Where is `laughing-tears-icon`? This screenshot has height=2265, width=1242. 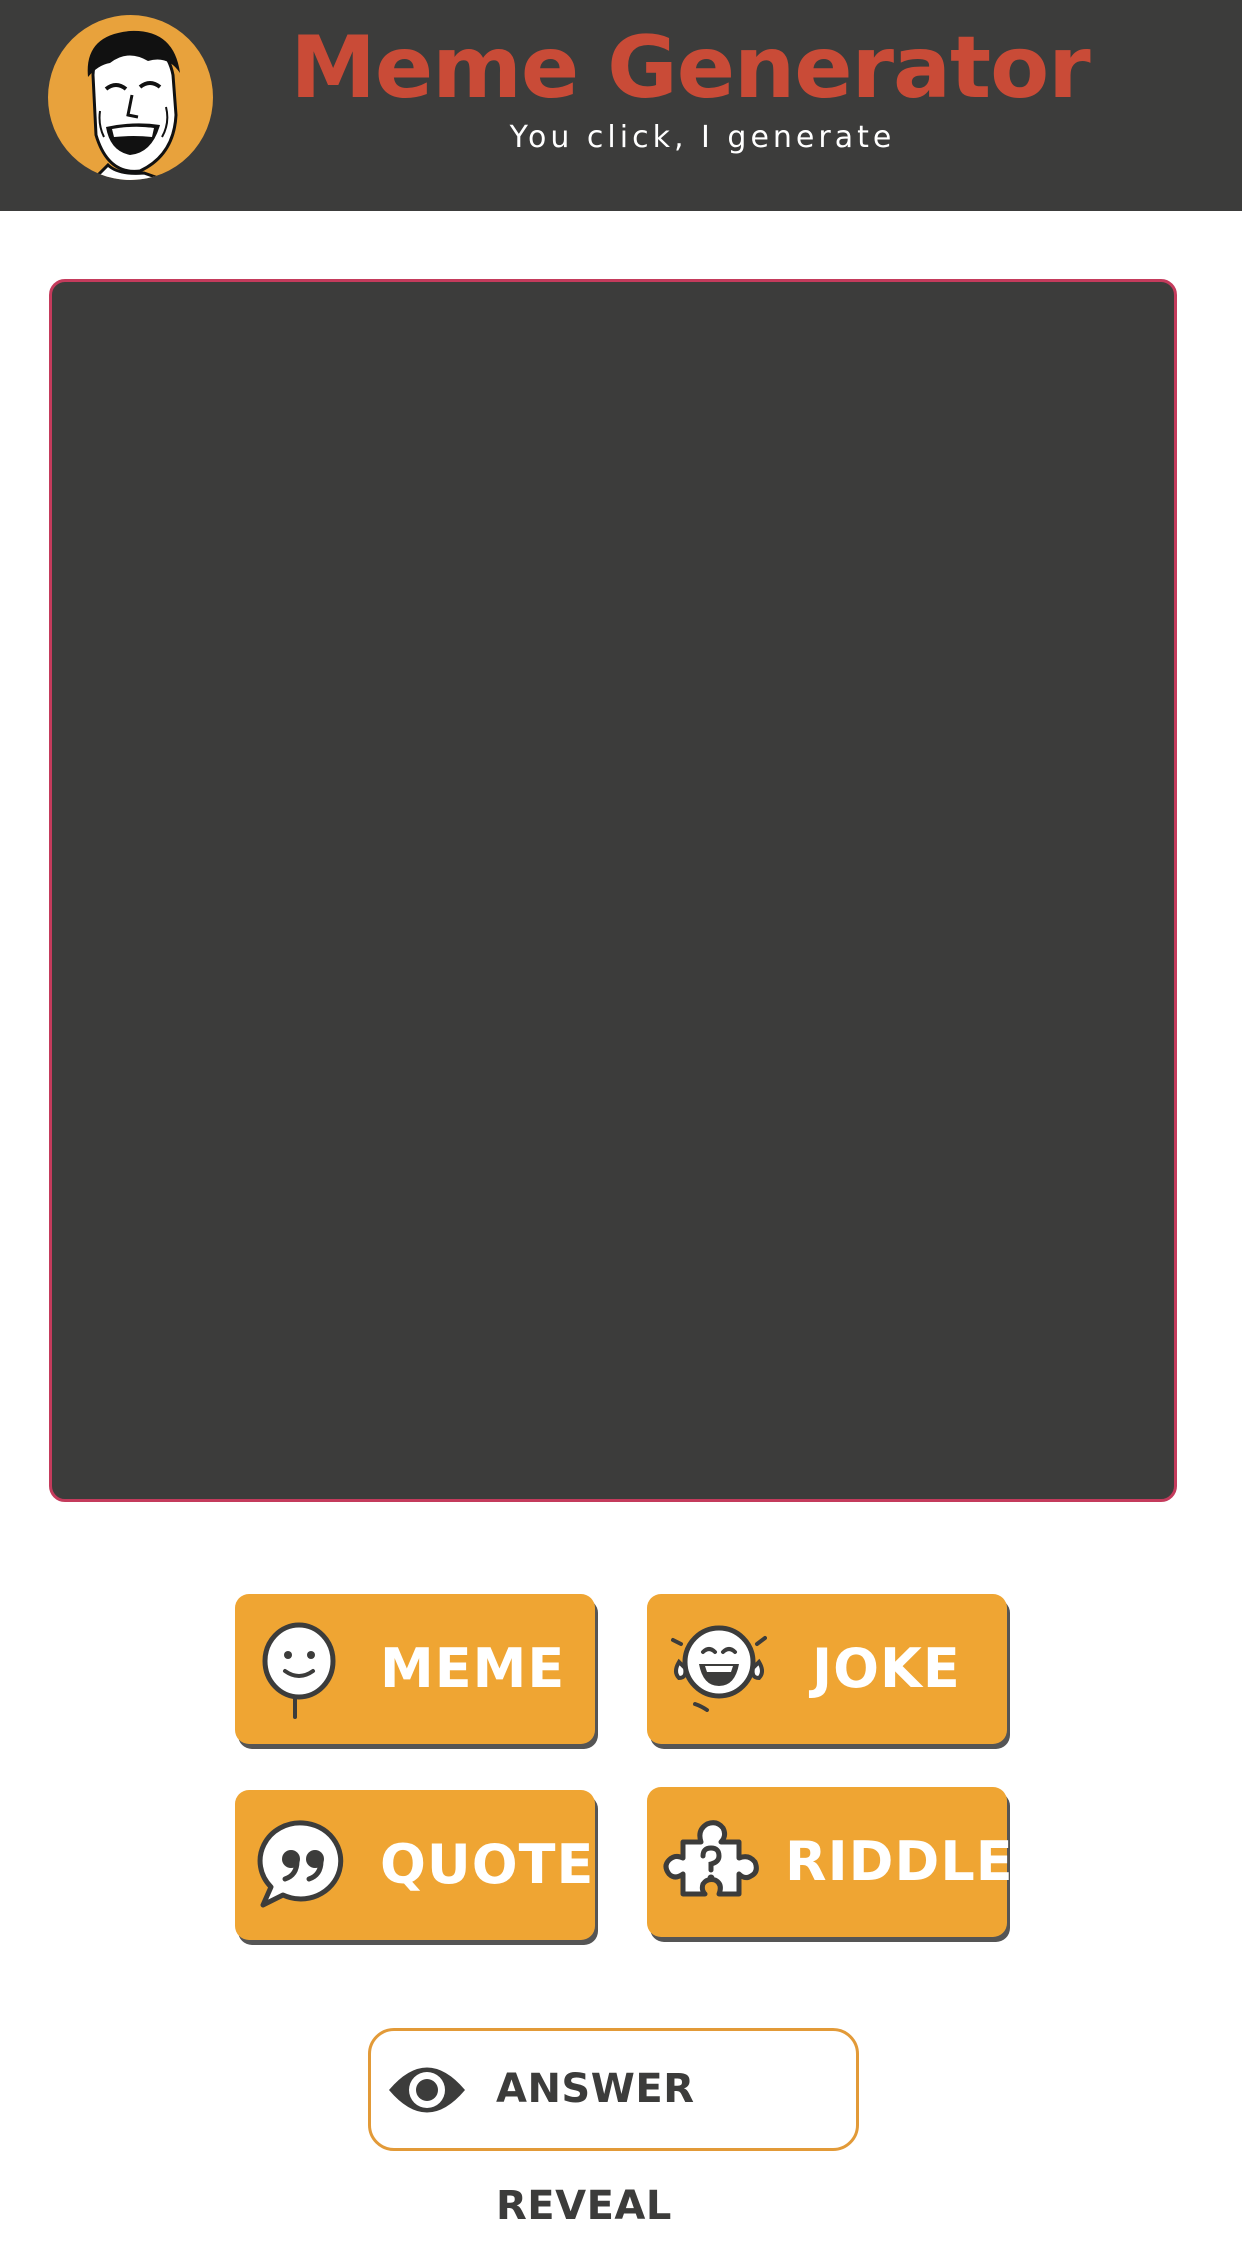 laughing-tears-icon is located at coordinates (717, 1662).